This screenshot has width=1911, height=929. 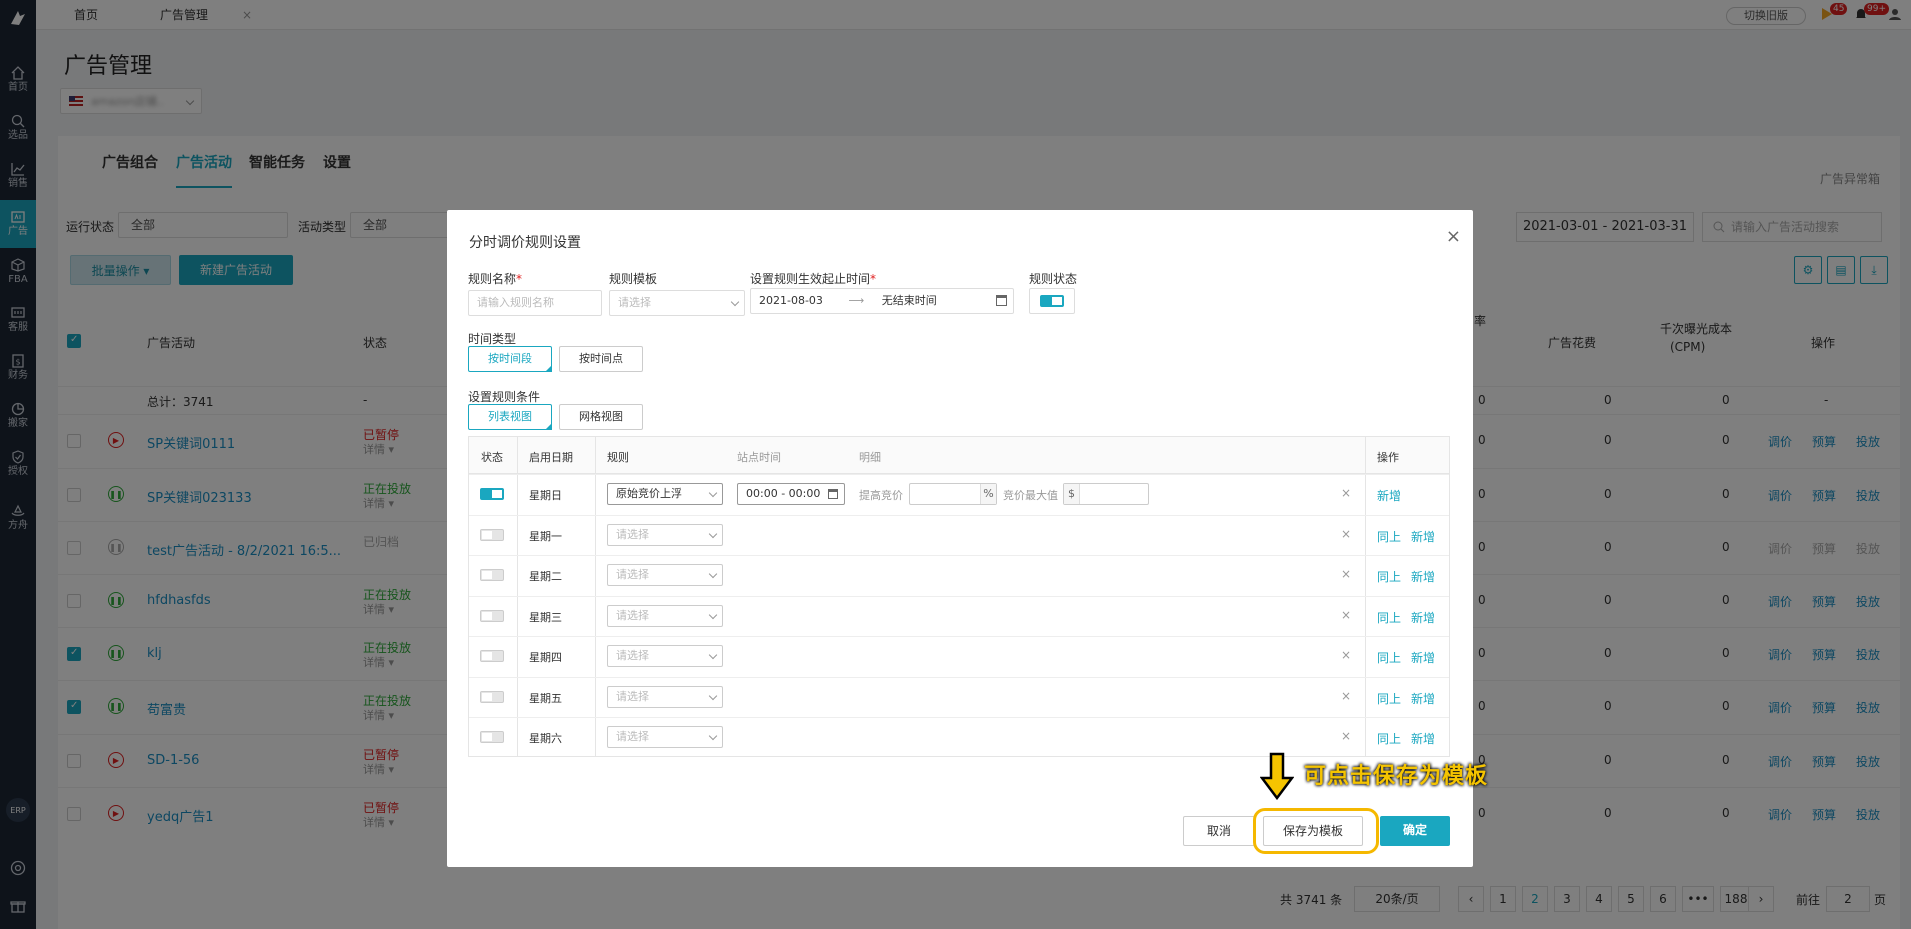 I want to click on site-time-picker: 00:00 - 00:00, so click(x=791, y=494).